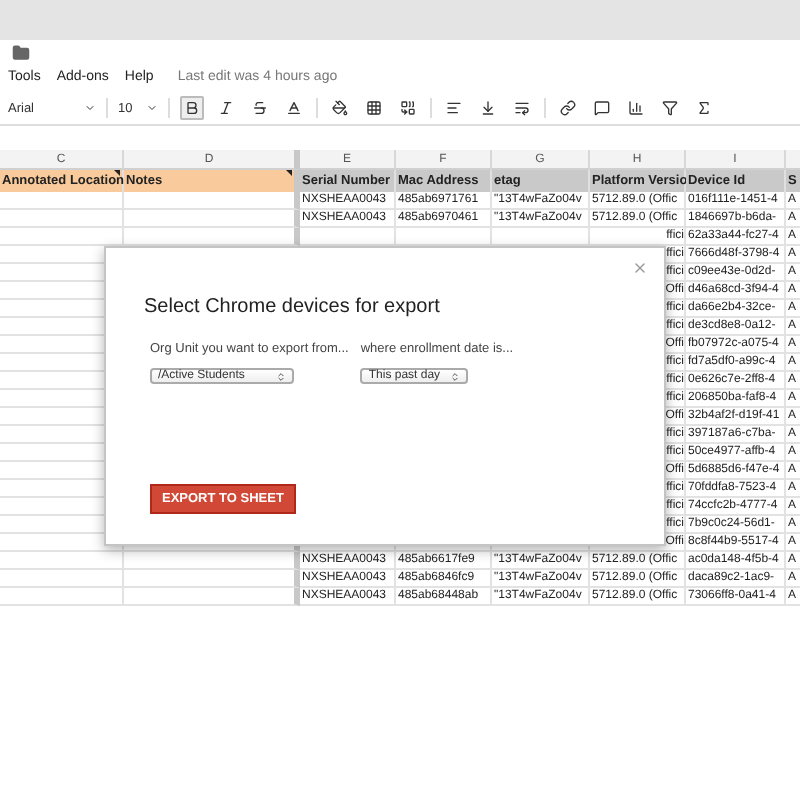  Describe the element at coordinates (293, 307) in the screenshot. I see `dialog-title: Select Chrome devices for export` at that location.